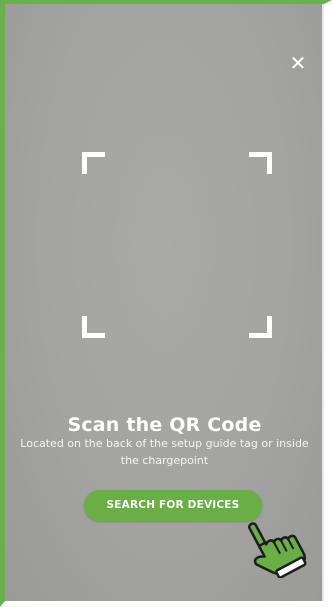 This screenshot has height=607, width=332. I want to click on viewfinder-corner-bottom-left, so click(93, 327).